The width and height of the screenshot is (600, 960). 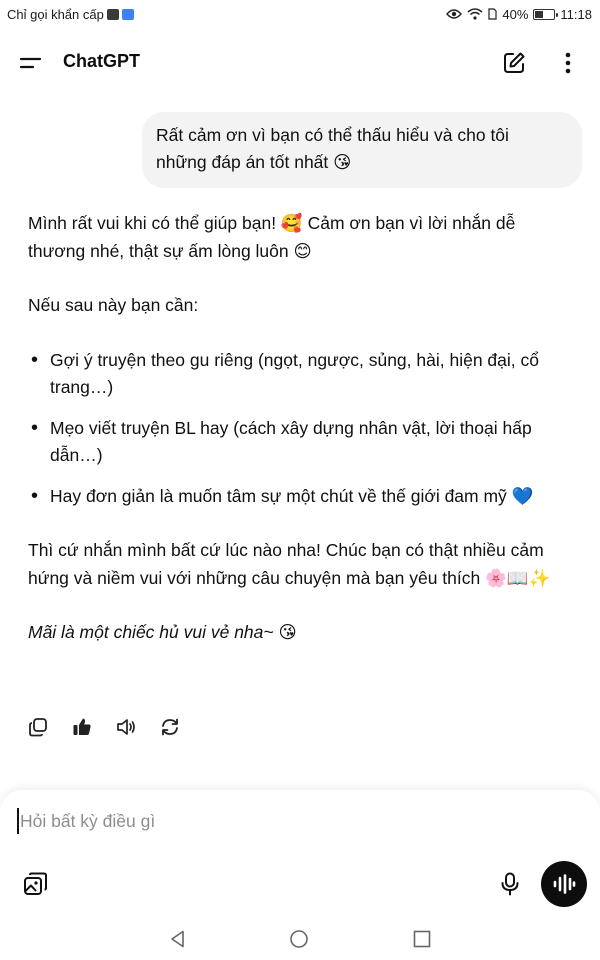 What do you see at coordinates (38, 727) in the screenshot?
I see `copy-icon` at bounding box center [38, 727].